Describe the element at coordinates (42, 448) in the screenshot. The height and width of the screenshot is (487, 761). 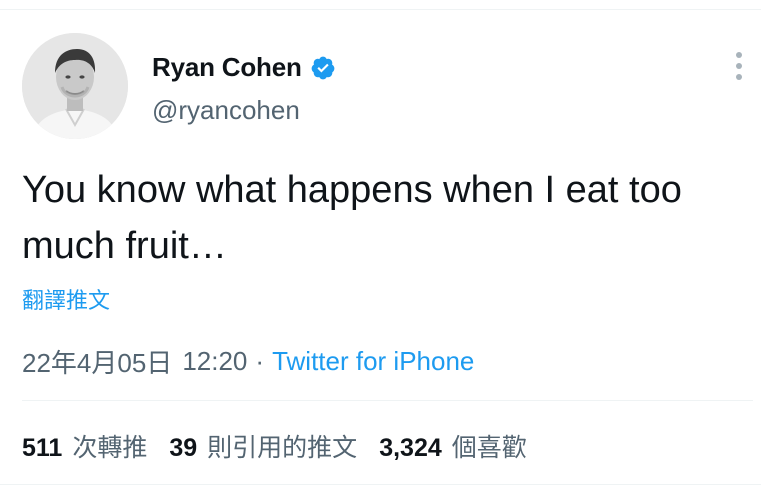
I see `retweets-count: 511` at that location.